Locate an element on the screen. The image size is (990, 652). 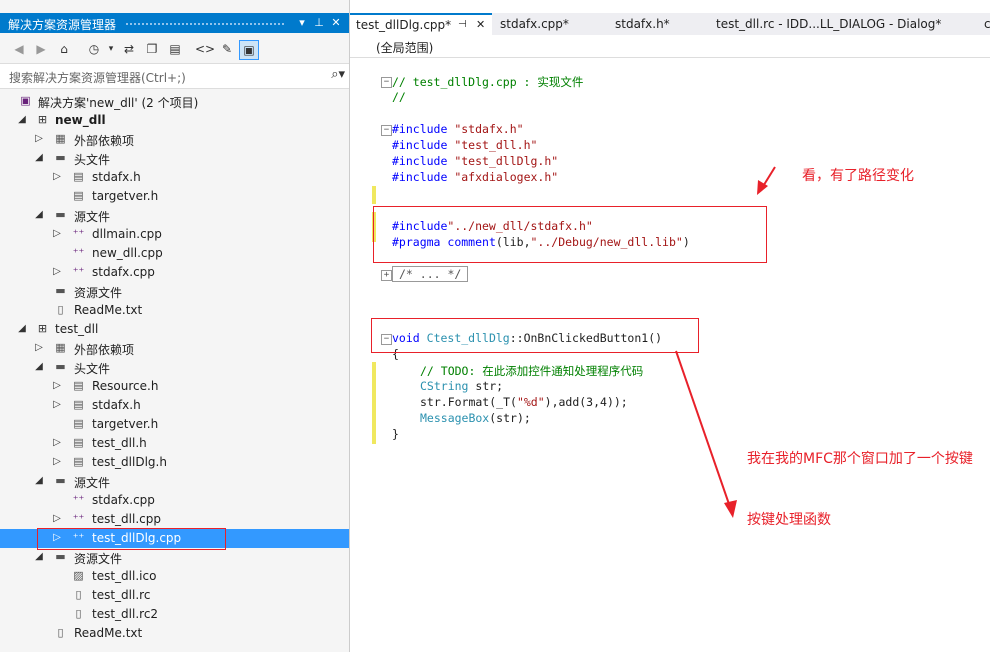
arrow-line-handler is located at coordinates (703, 429).